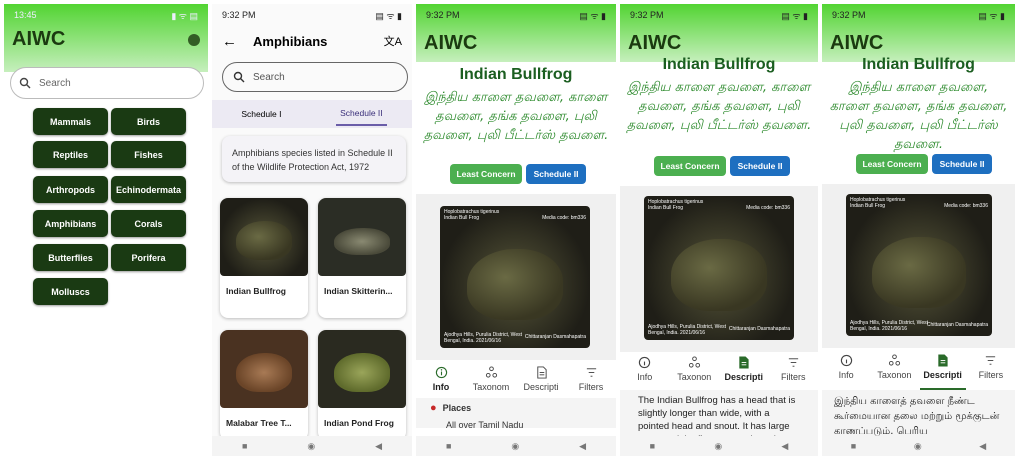 The height and width of the screenshot is (457, 1017). I want to click on species-name: Indian Bullfrog, so click(256, 291).